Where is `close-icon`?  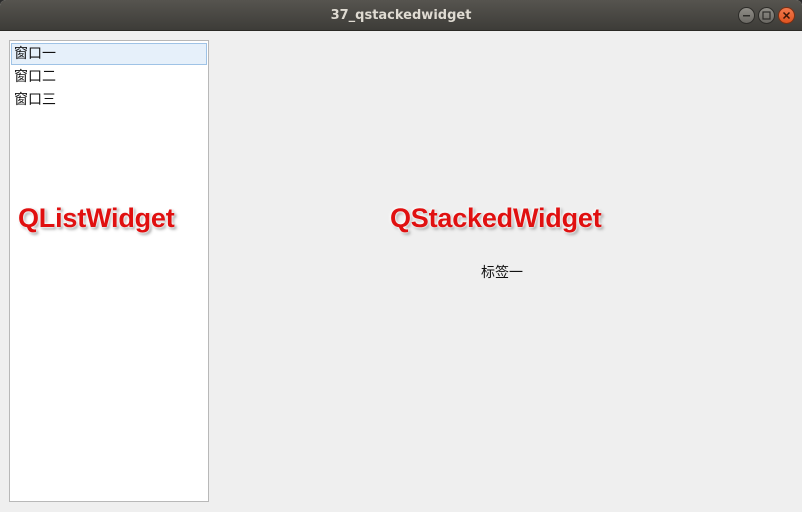
close-icon is located at coordinates (786, 15).